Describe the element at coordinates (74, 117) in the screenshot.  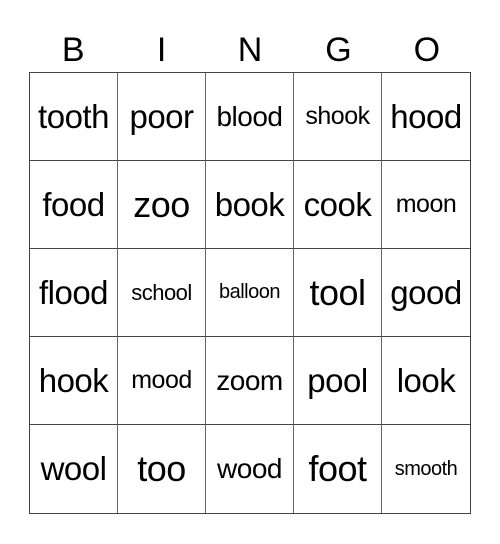
I see `bingo-cell: tooth` at that location.